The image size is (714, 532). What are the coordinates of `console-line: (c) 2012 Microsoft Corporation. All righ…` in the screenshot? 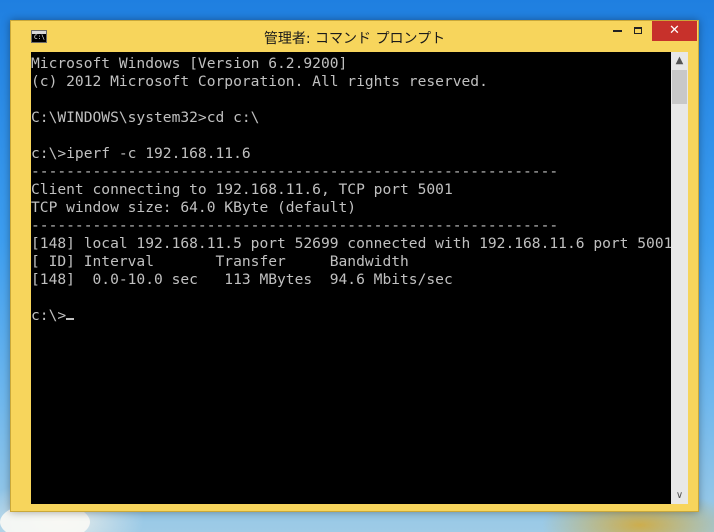 It's located at (259, 81).